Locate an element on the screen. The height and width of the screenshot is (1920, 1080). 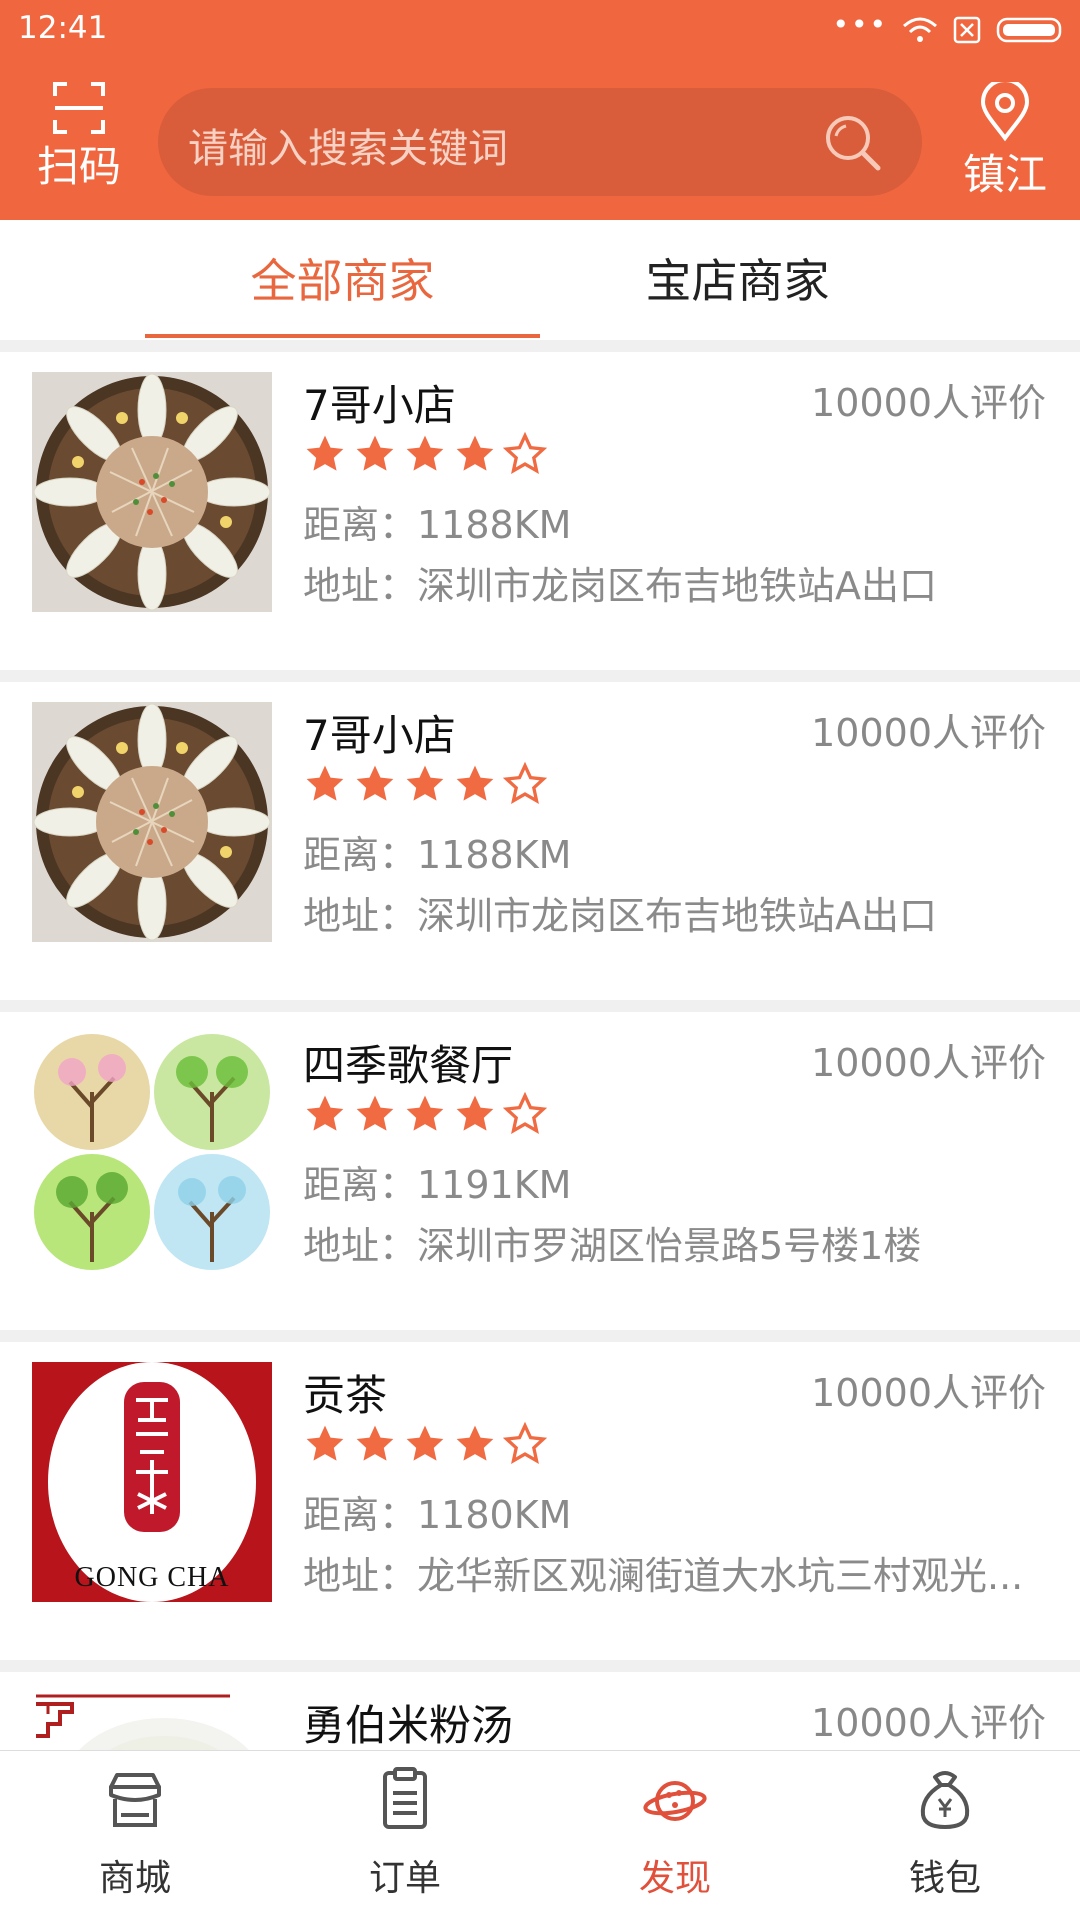
bowl-soup-image is located at coordinates (152, 1721).